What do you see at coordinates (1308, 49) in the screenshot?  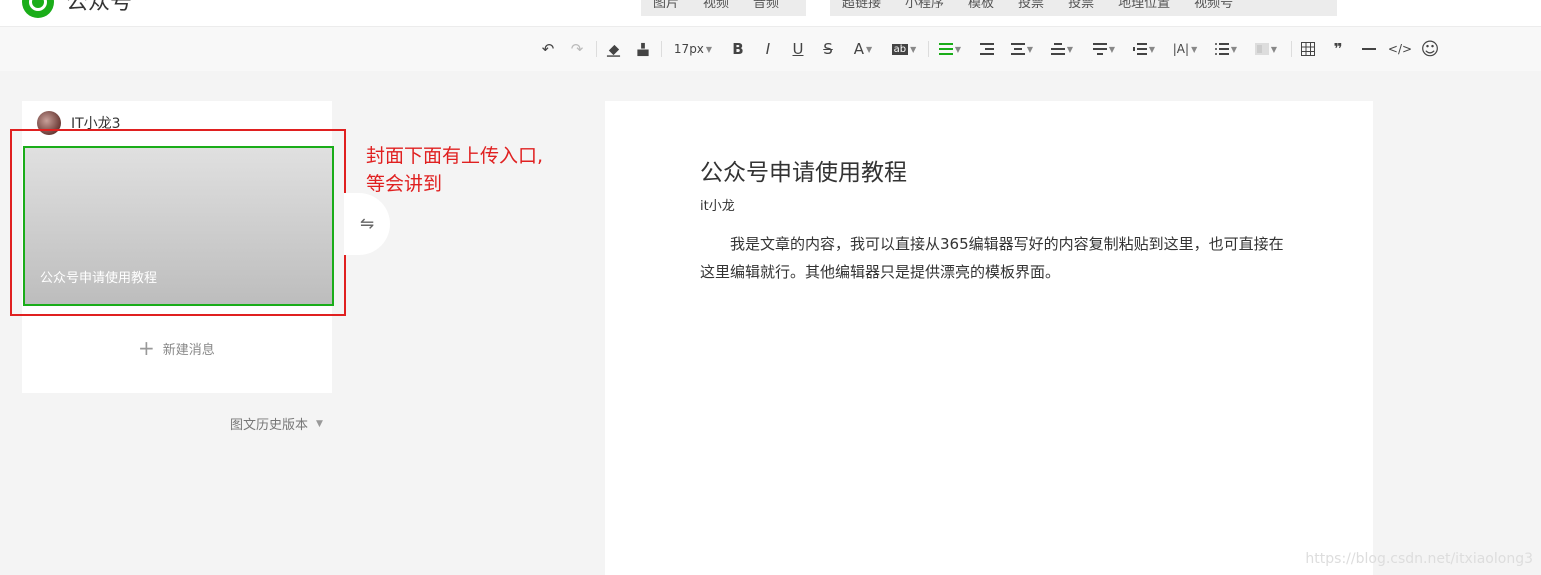 I see `table-icon` at bounding box center [1308, 49].